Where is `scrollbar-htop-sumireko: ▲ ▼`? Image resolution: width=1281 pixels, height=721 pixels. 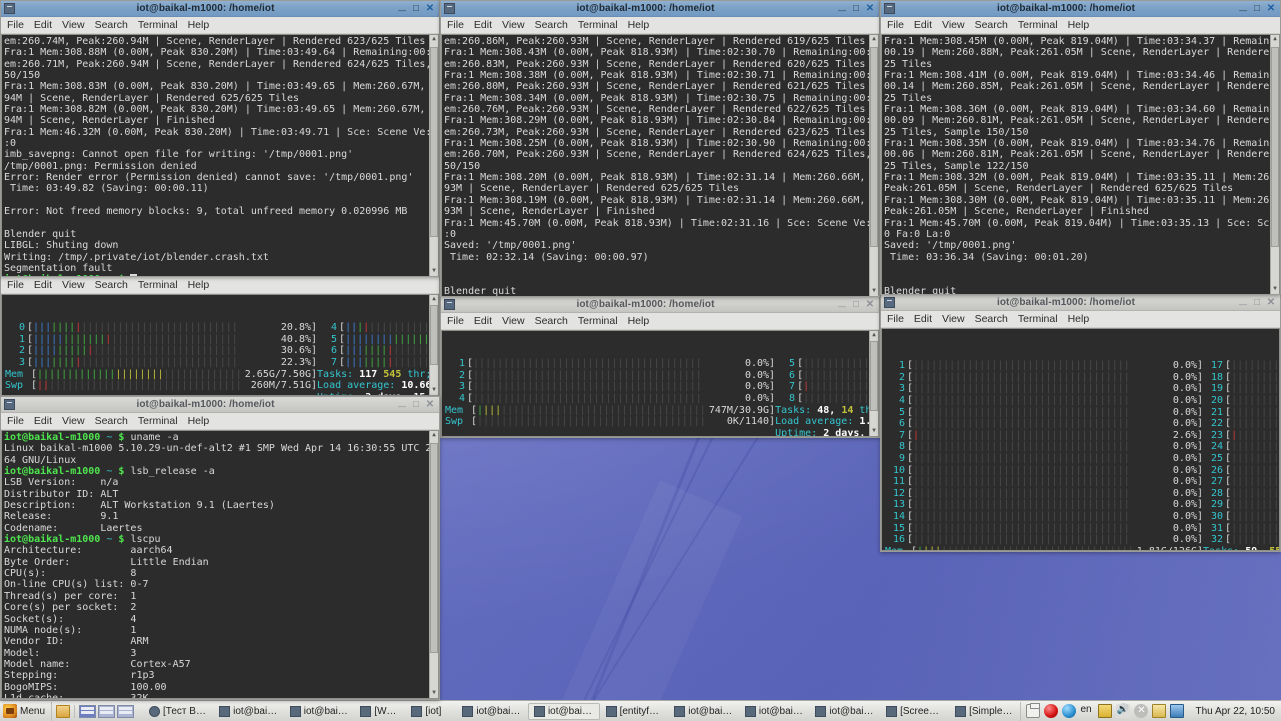 scrollbar-htop-sumireko: ▲ ▼ is located at coordinates (873, 383).